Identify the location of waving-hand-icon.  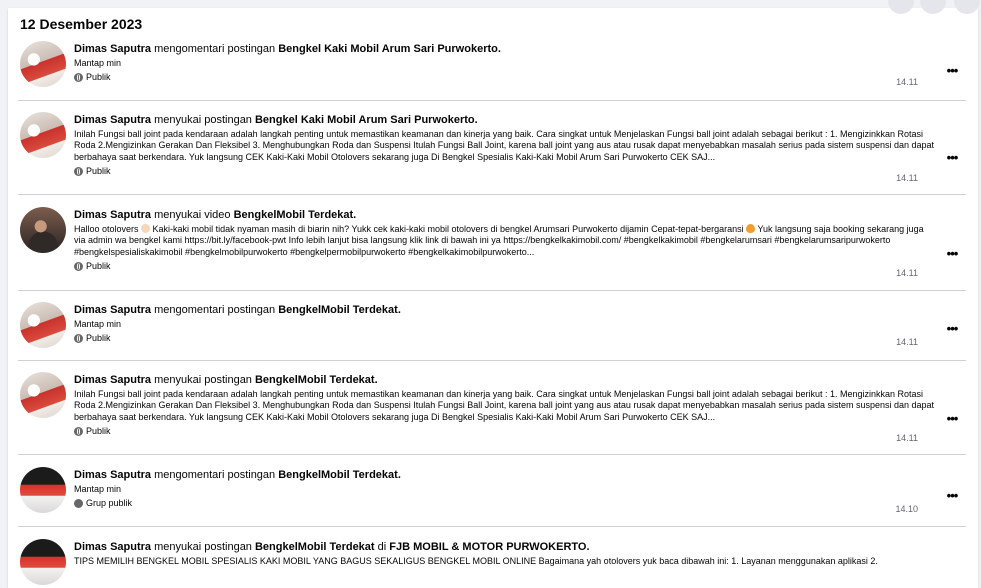
(146, 228).